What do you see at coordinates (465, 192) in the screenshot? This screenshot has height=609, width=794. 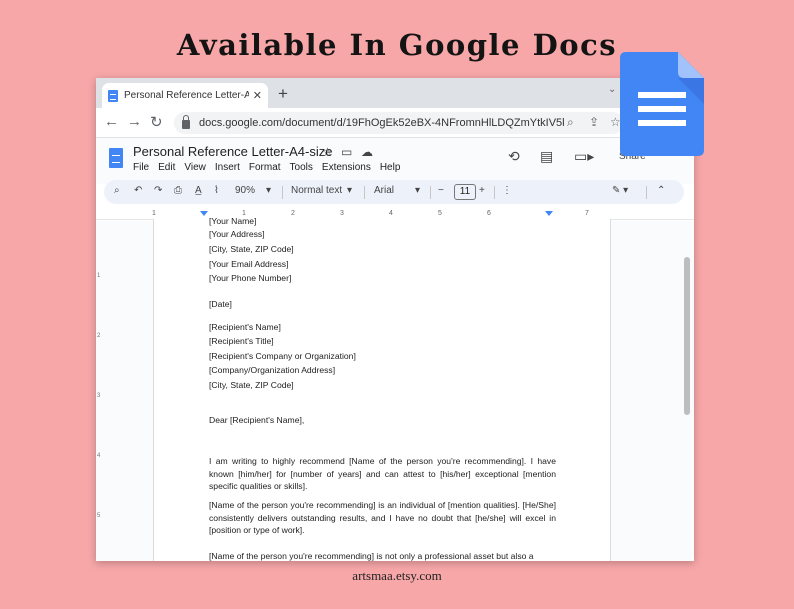 I see `font-size-input: 11` at bounding box center [465, 192].